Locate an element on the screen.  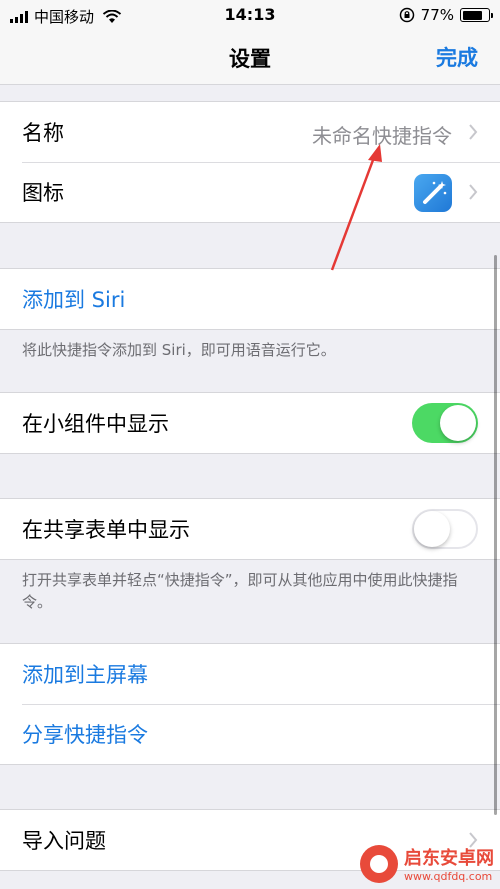
icon-label: 图标 is located at coordinates (43, 193).